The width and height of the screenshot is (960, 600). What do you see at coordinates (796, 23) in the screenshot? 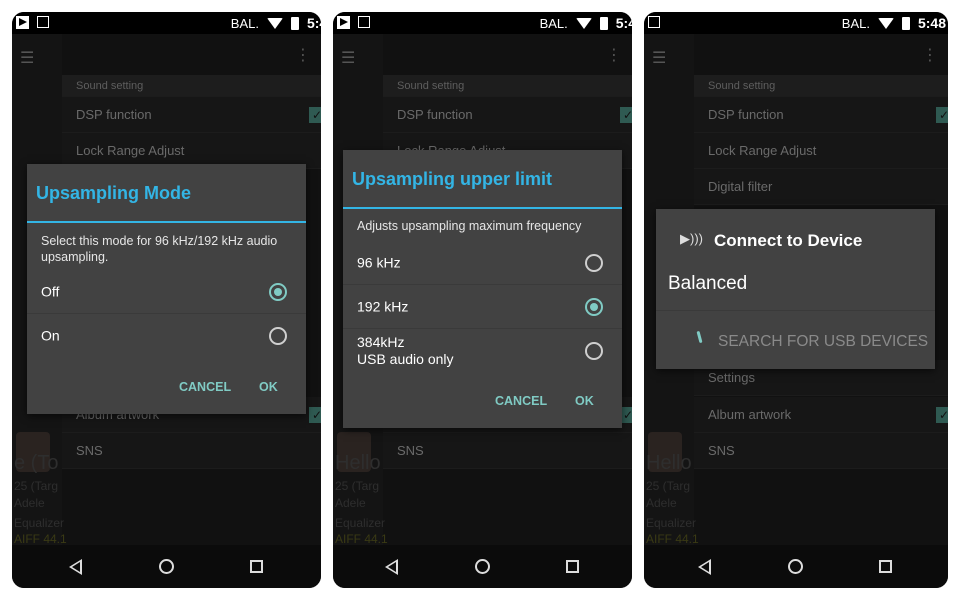
I see `status-bar: BAL. 5:48` at bounding box center [796, 23].